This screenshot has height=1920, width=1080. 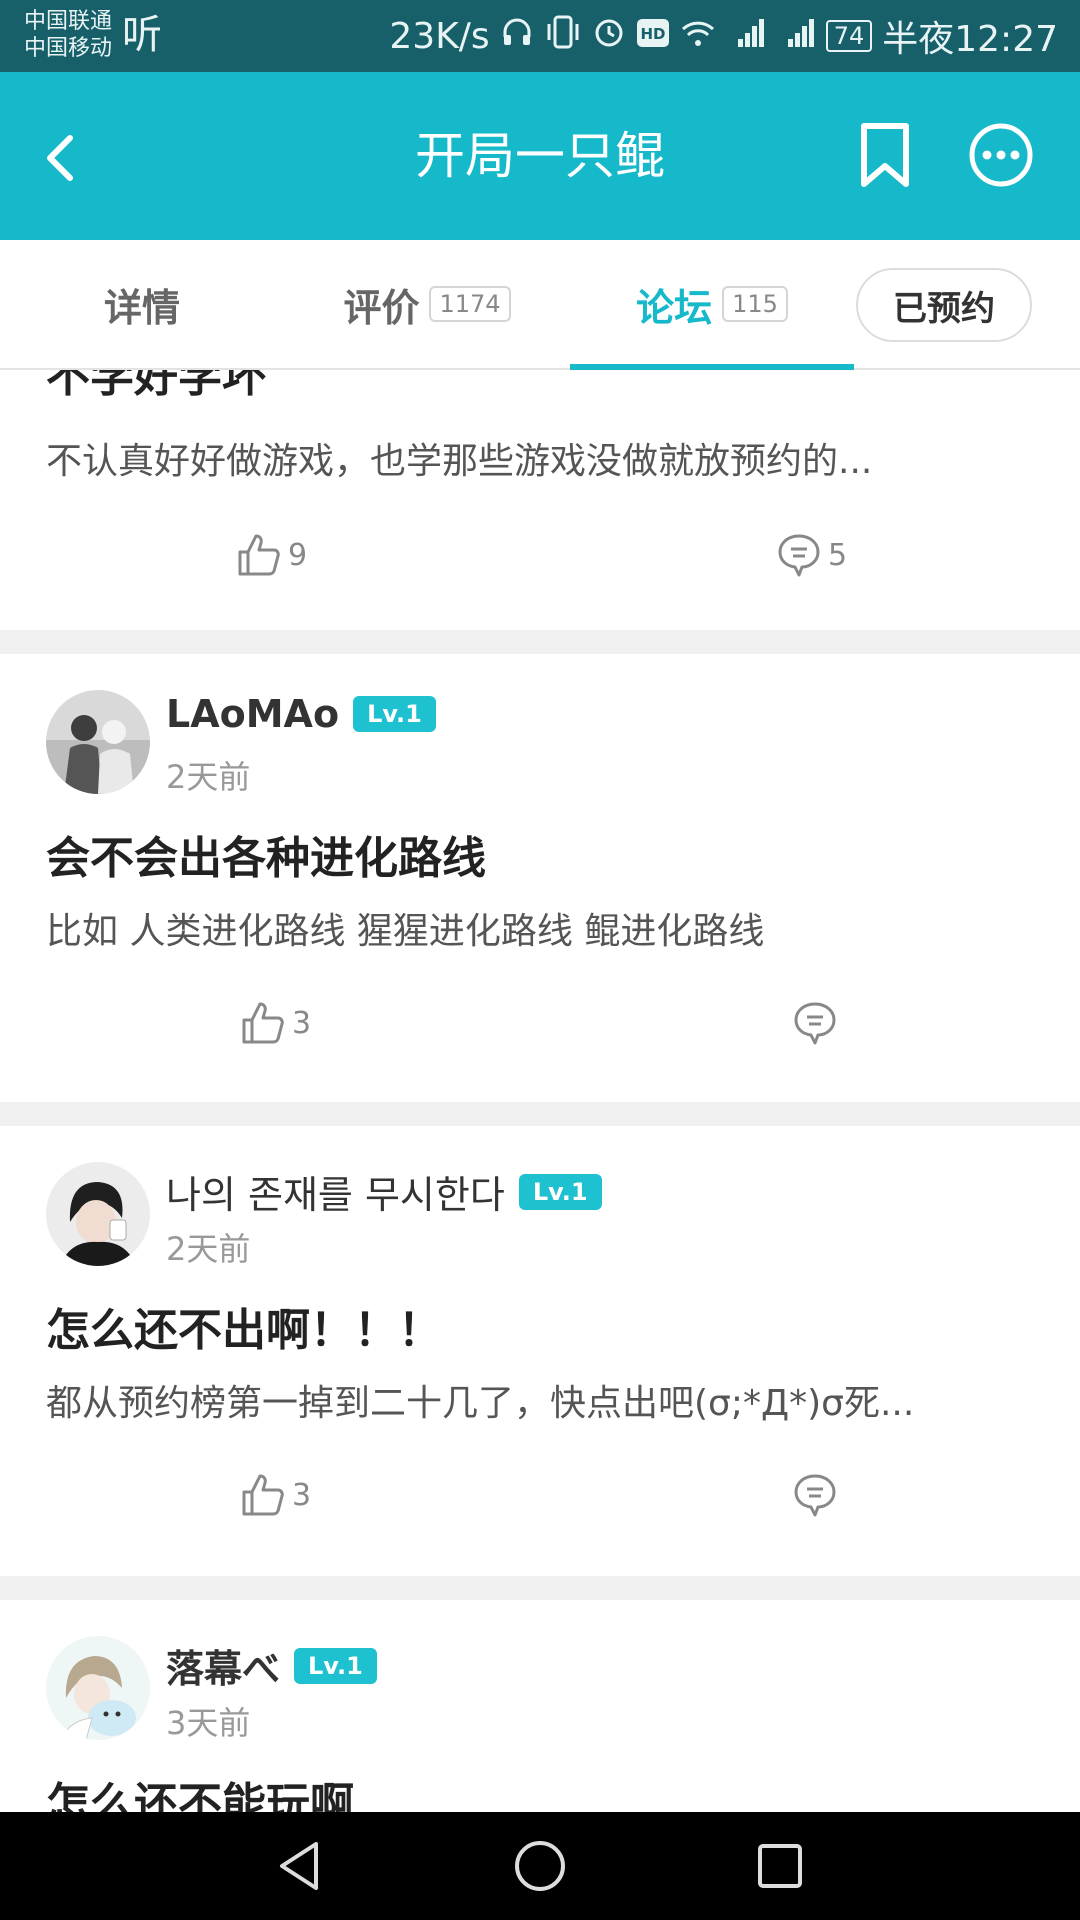 I want to click on post-title: 怎么还不能玩啊, so click(x=200, y=1795).